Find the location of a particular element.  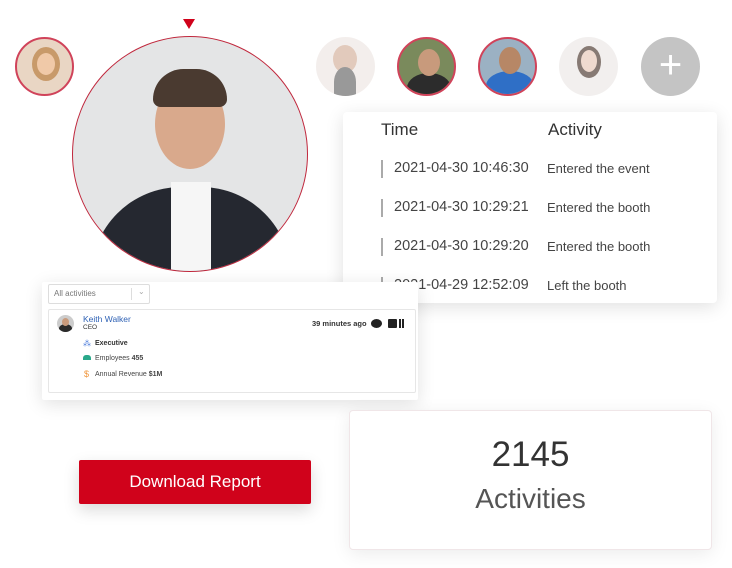

add-attendee-button: + is located at coordinates (670, 66).